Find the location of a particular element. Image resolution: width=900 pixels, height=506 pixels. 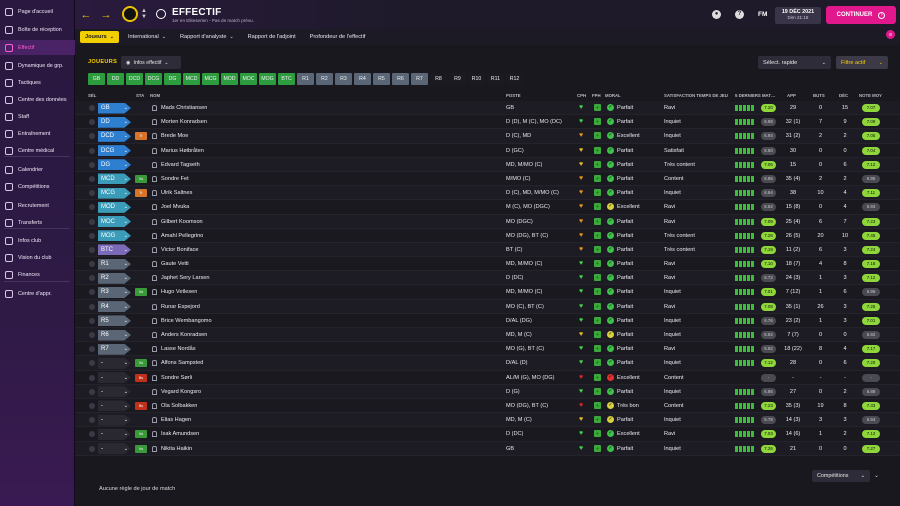

player-name: Ola Solbakken is located at coordinates (179, 406).